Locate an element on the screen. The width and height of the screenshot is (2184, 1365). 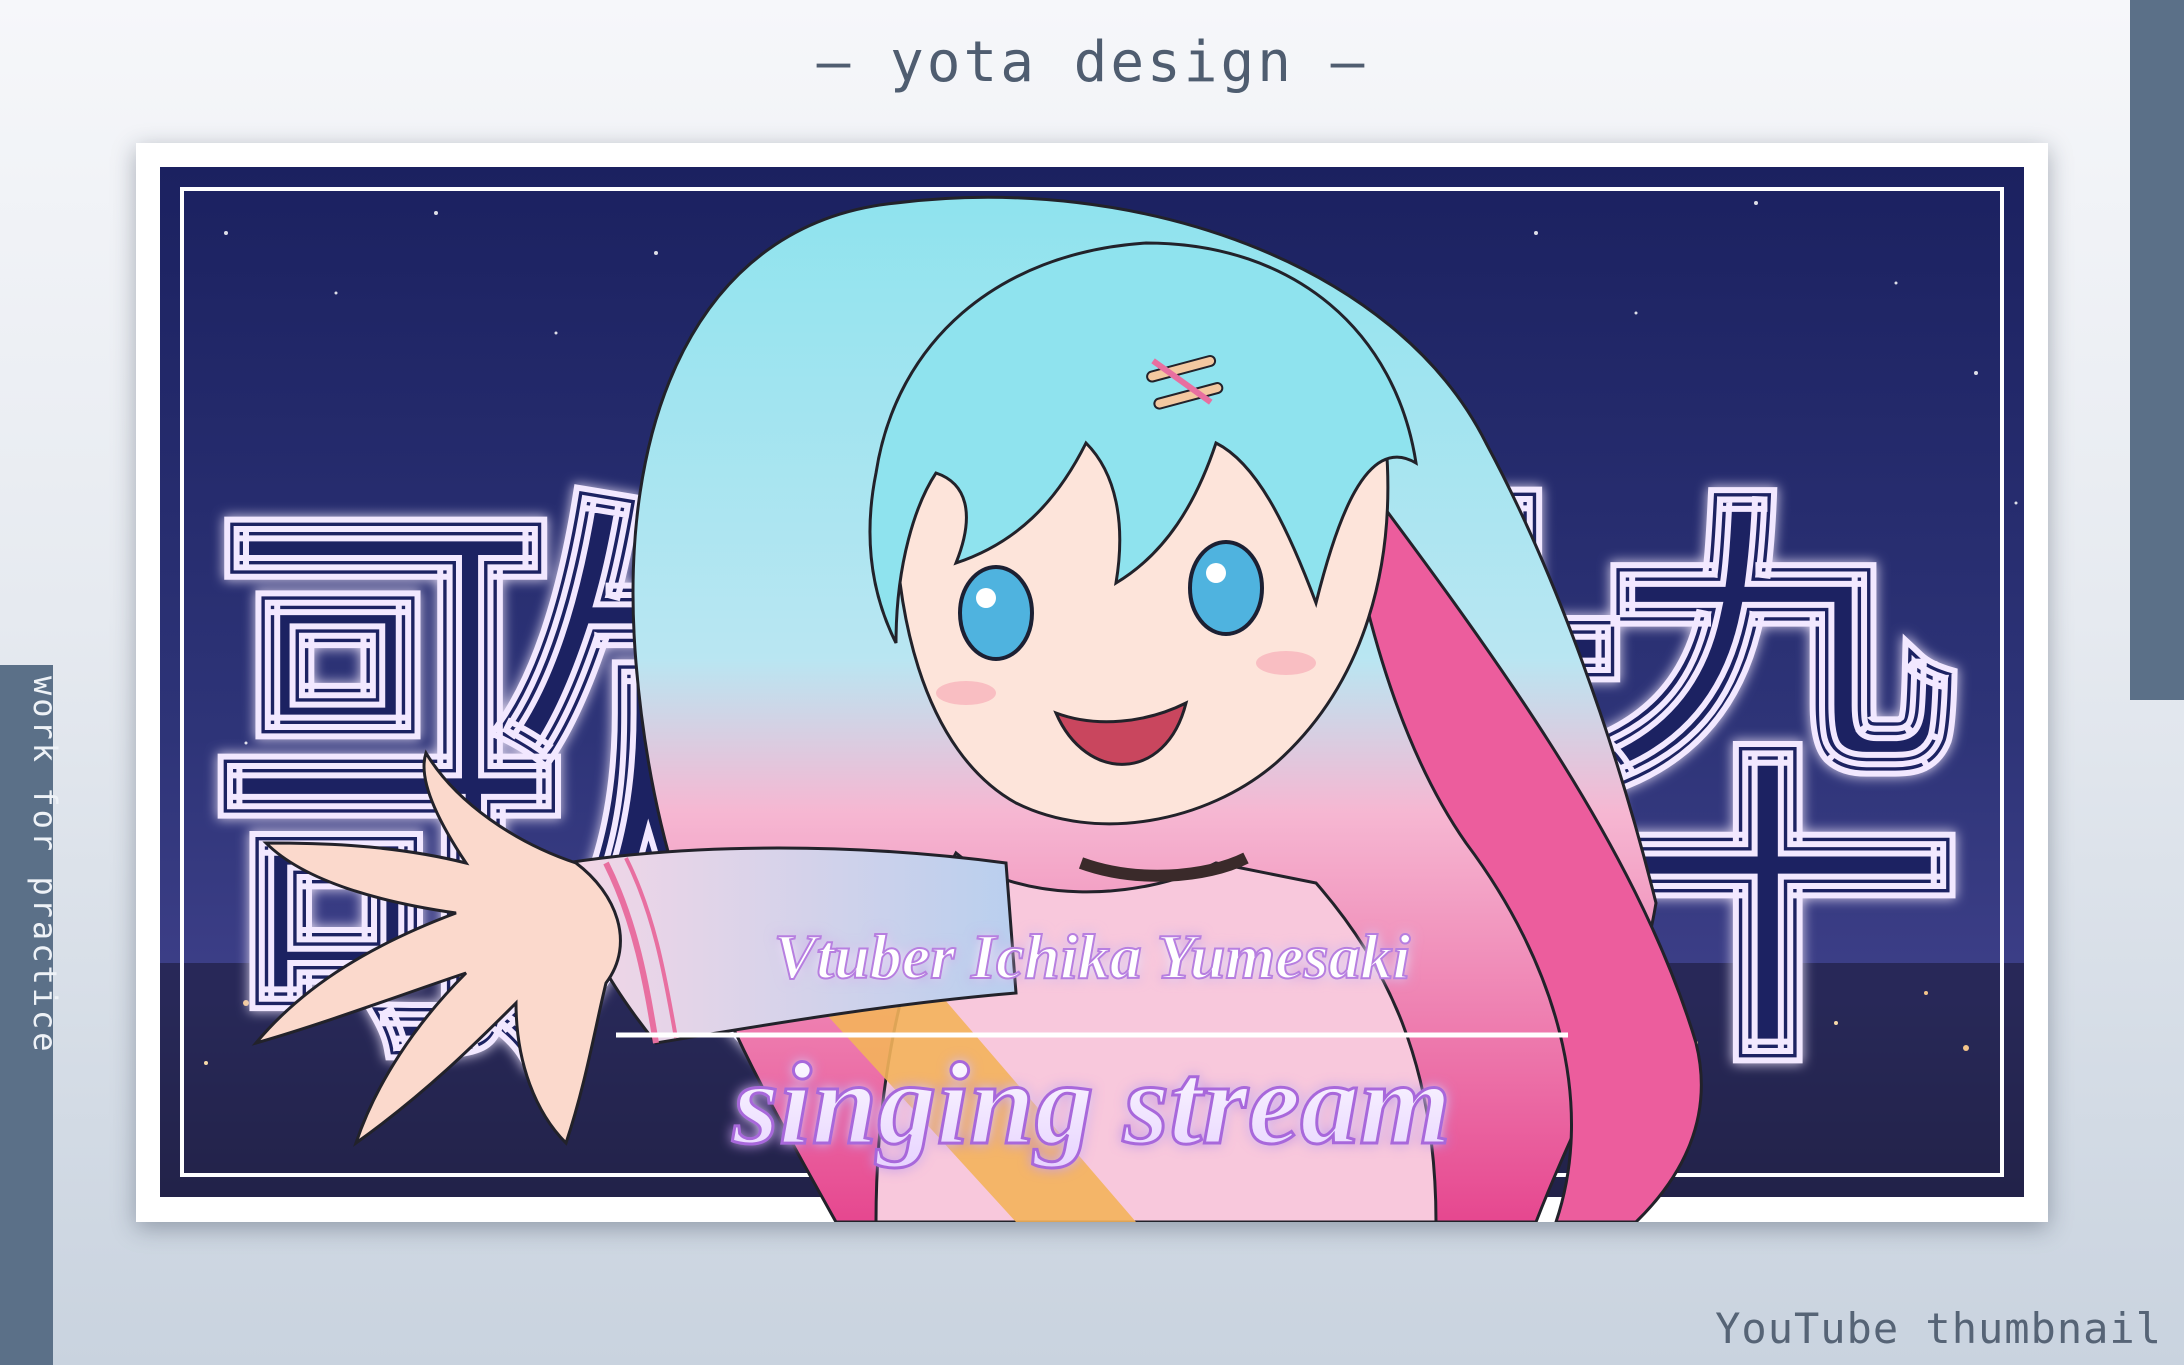
subtitle-text: Vtuber Ichika Yumesaki is located at coordinates (1092, 956).